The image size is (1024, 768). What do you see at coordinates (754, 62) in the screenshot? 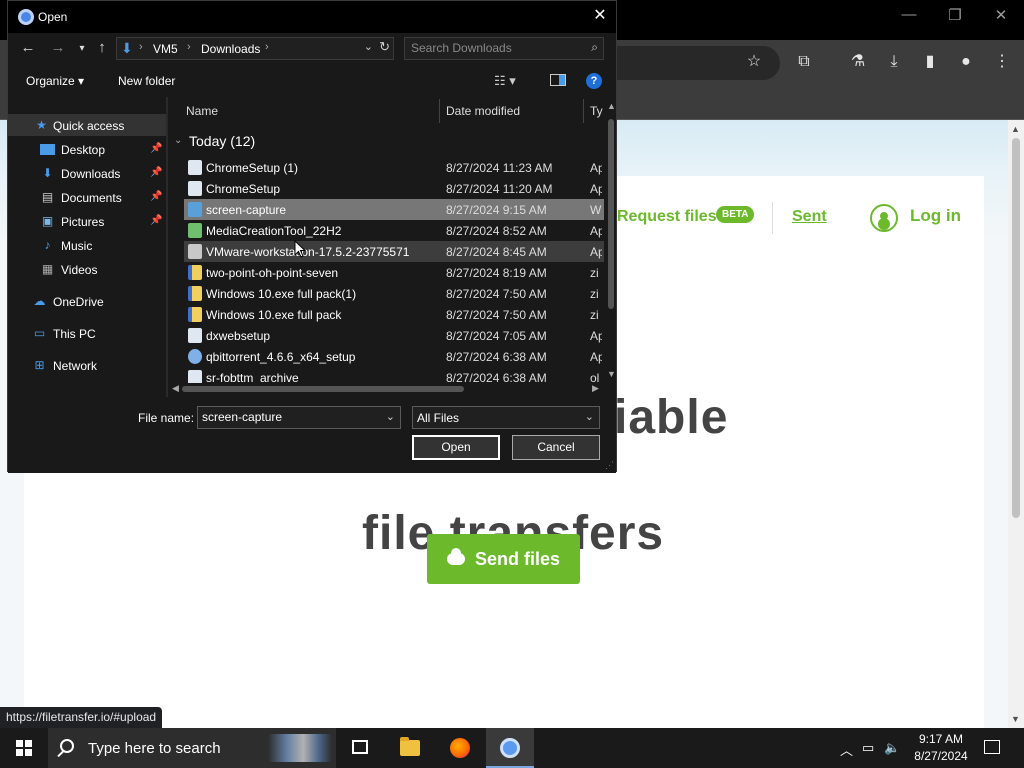
I see `bookmark-star-icon: ☆` at bounding box center [754, 62].